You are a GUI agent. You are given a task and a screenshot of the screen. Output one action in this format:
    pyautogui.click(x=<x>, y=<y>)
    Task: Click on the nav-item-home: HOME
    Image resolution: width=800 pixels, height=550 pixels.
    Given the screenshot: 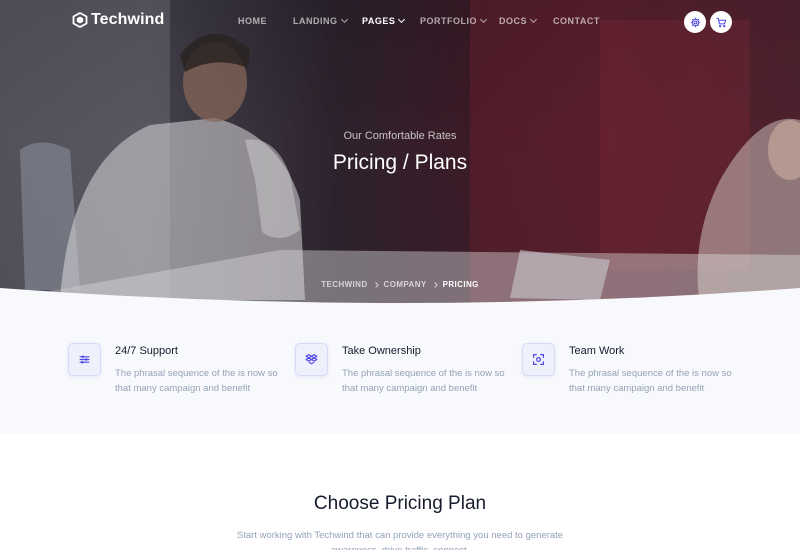 What is the action you would take?
    pyautogui.click(x=252, y=21)
    